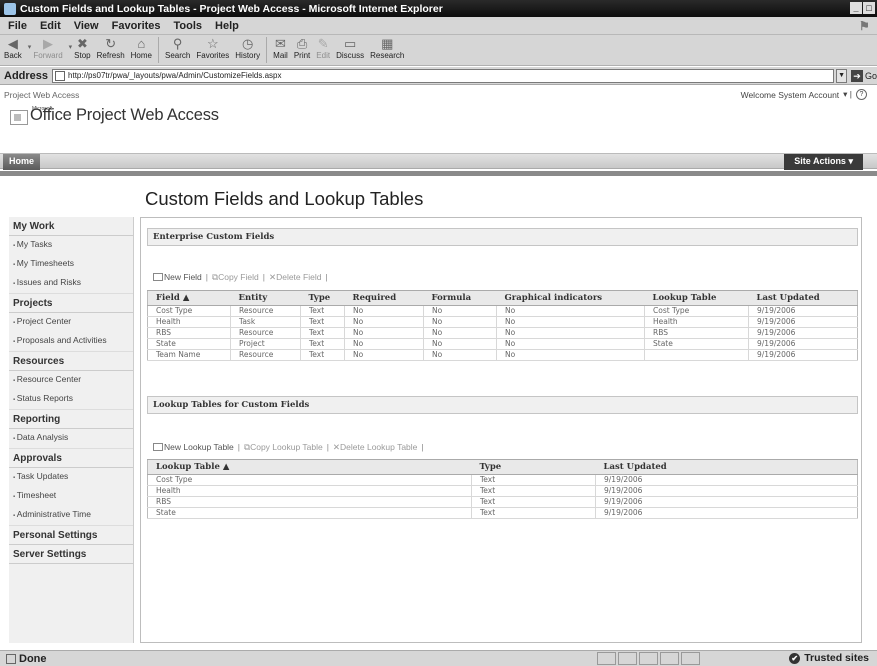 This screenshot has height=666, width=877. Describe the element at coordinates (863, 75) in the screenshot. I see `go-button: ➔ Go` at that location.